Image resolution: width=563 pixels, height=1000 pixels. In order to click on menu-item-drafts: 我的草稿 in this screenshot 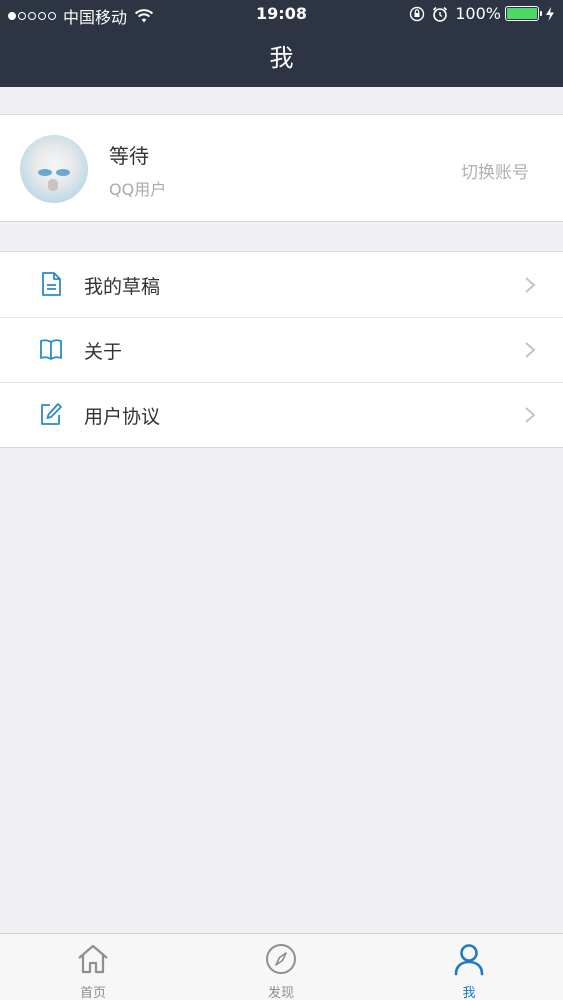, I will do `click(281, 284)`.